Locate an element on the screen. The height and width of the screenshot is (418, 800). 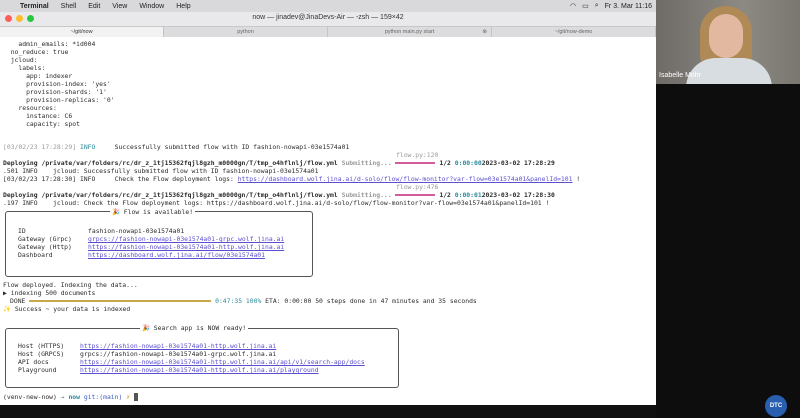
yaml-line: app: indexer is located at coordinates (38, 76).